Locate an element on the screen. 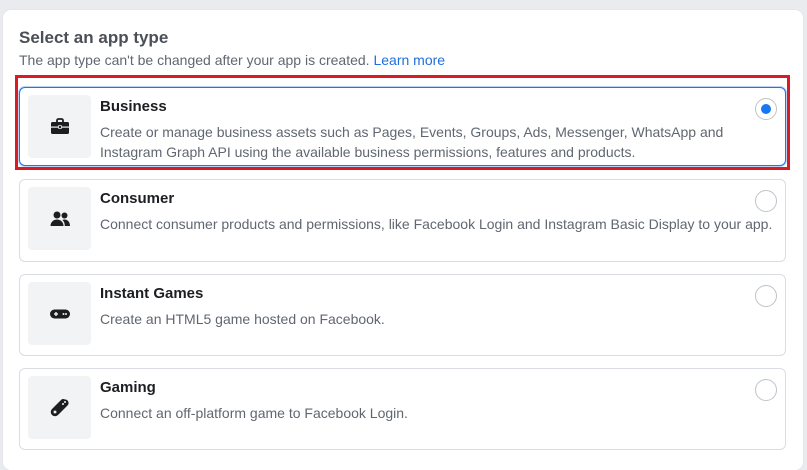  consumer-title: Consumer is located at coordinates (137, 198).